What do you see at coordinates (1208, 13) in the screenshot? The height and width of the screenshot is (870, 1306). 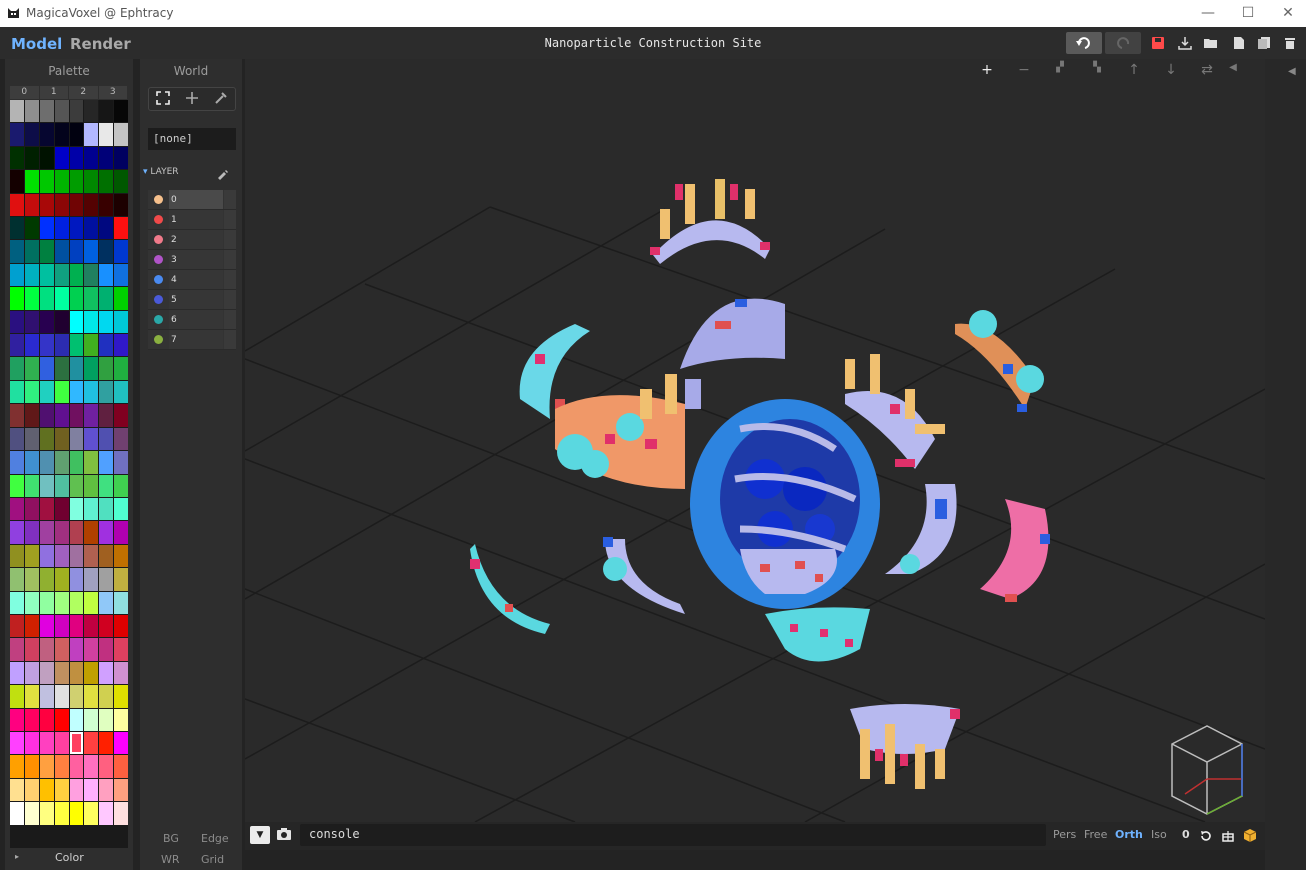 I see `minimize-icon: —` at bounding box center [1208, 13].